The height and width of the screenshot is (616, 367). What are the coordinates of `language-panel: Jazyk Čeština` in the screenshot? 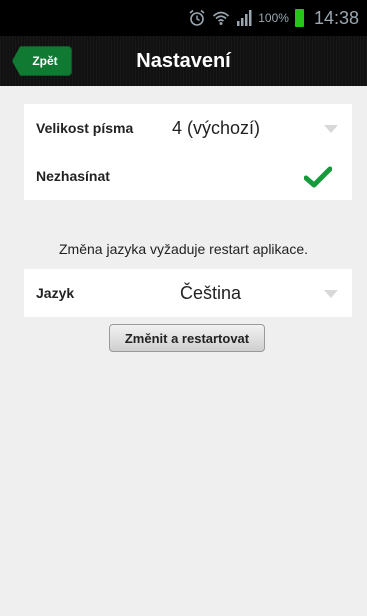 It's located at (188, 293).